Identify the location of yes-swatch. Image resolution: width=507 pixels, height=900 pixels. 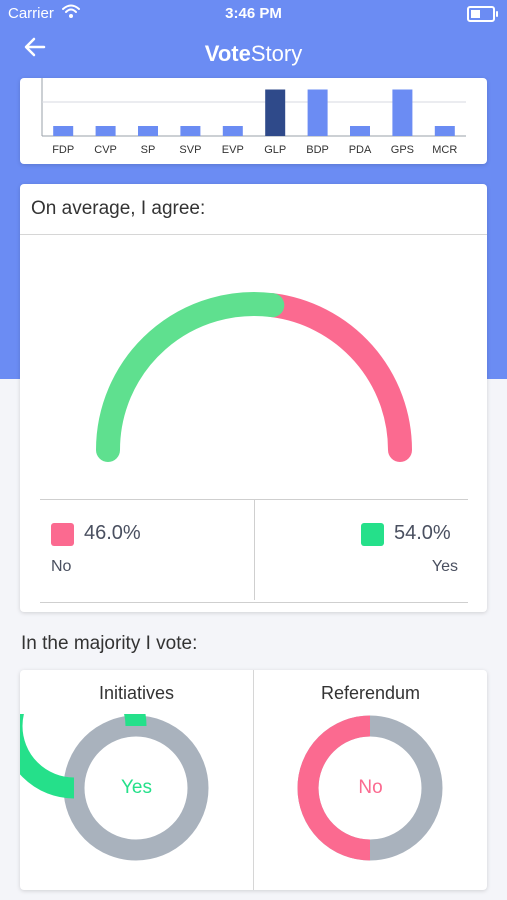
(372, 534).